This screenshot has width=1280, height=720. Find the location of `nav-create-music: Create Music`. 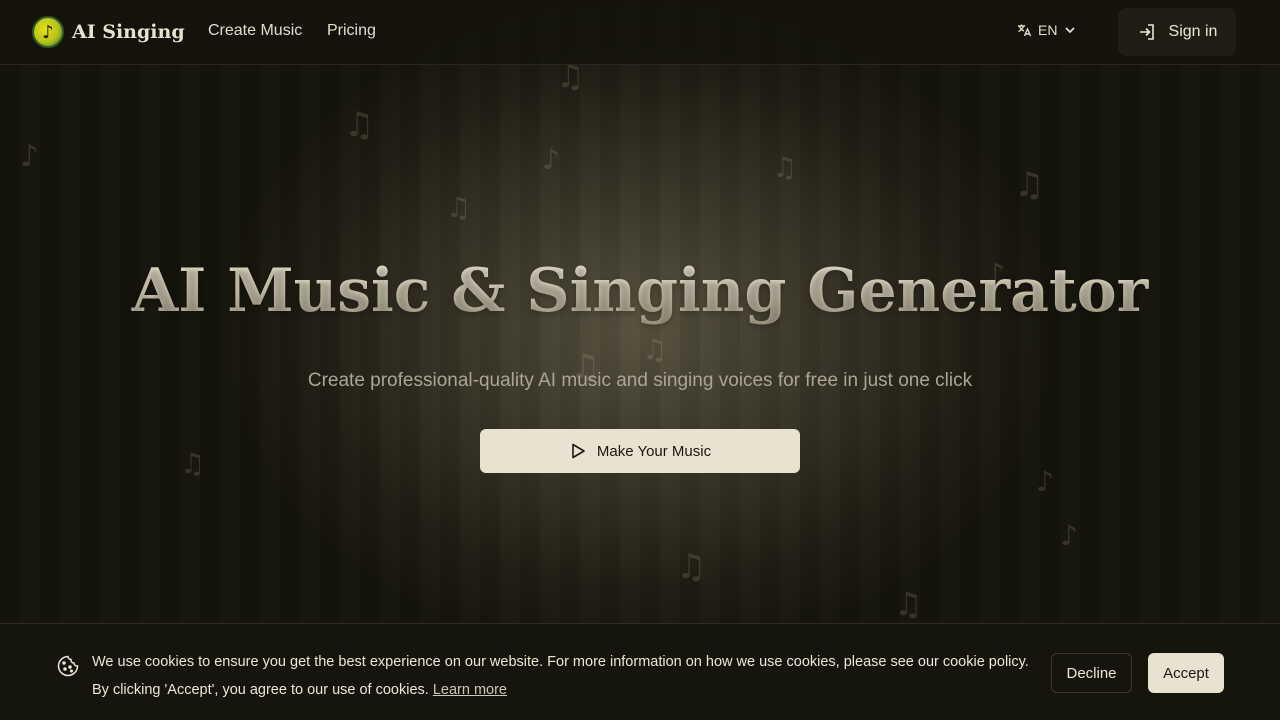

nav-create-music: Create Music is located at coordinates (255, 31).